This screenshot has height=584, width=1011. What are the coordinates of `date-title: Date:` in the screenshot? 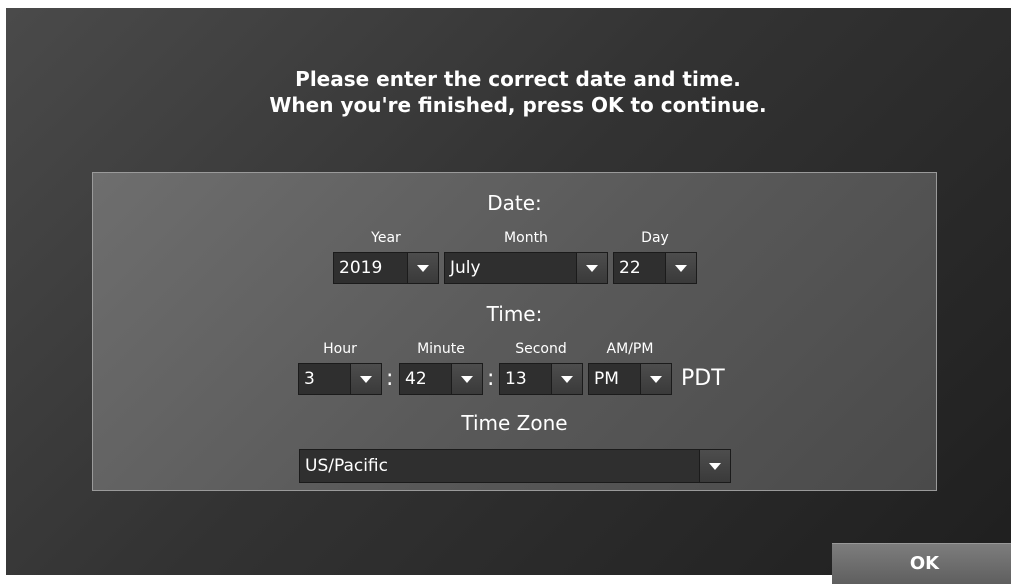 It's located at (514, 203).